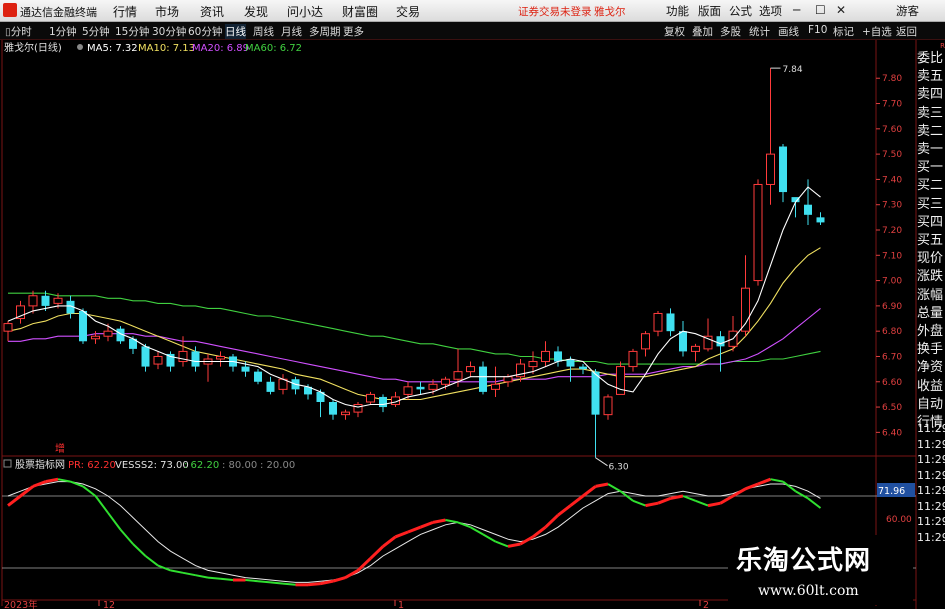  I want to click on tab-multi-period: 多周期, so click(325, 31).